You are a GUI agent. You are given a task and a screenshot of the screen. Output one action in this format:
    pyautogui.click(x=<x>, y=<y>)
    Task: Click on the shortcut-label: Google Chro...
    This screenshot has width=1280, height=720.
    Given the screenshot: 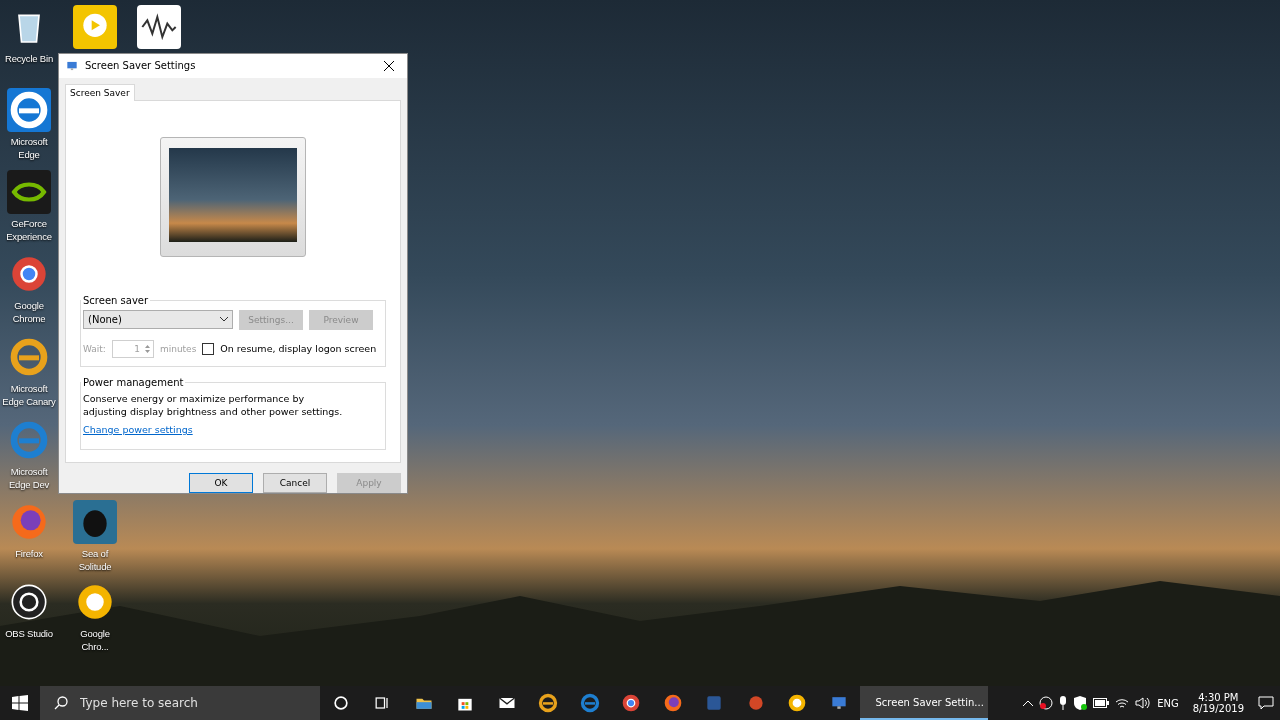 What is the action you would take?
    pyautogui.click(x=95, y=640)
    